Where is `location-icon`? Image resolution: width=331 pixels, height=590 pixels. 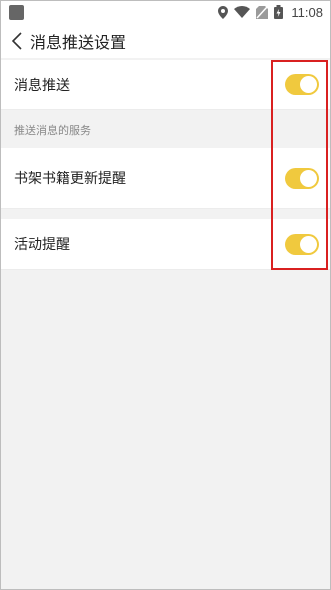
location-icon is located at coordinates (223, 12).